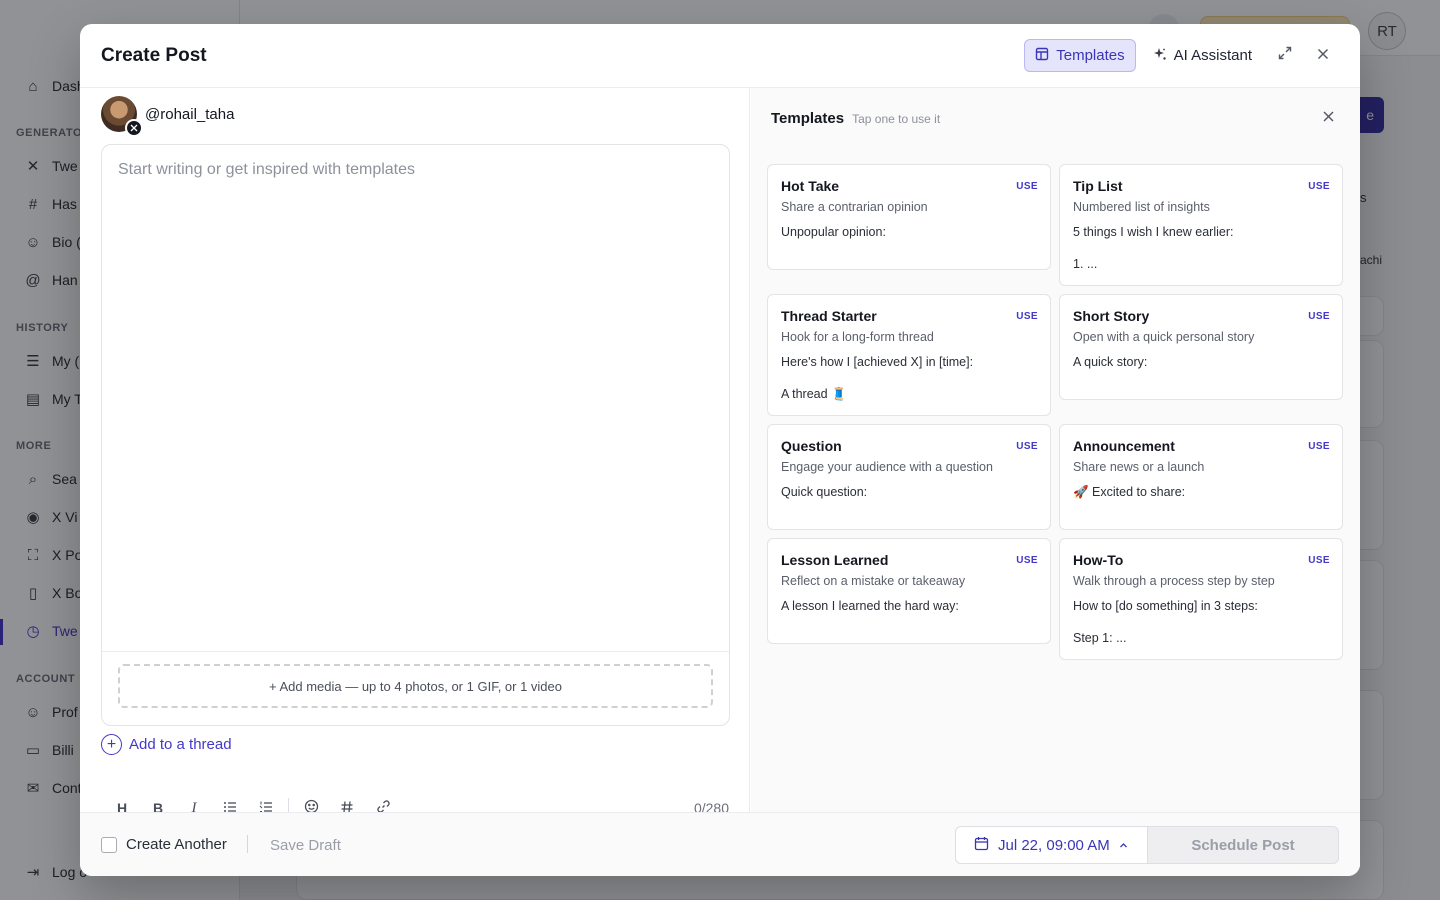 Image resolution: width=1440 pixels, height=900 pixels. I want to click on add-to-thread-button: + Add to a thread, so click(166, 744).